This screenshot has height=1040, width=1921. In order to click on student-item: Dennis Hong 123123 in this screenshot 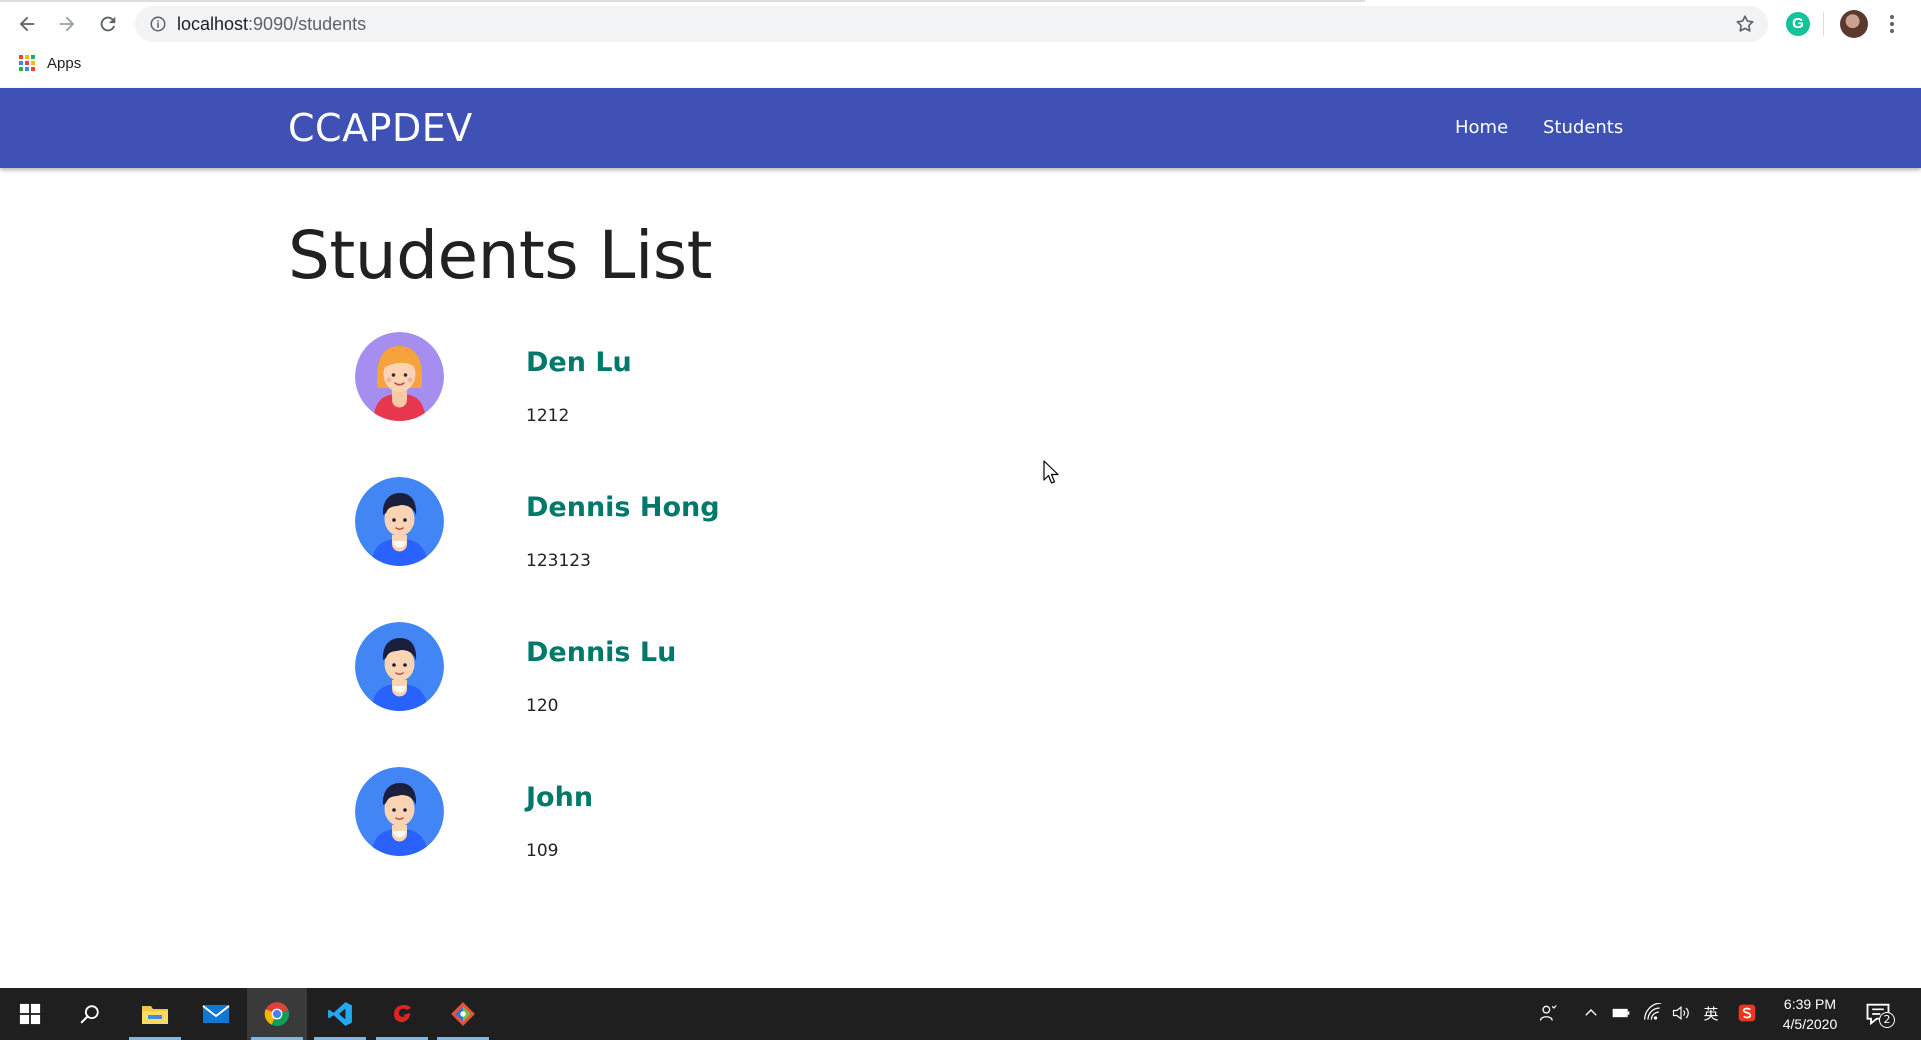, I will do `click(705, 524)`.